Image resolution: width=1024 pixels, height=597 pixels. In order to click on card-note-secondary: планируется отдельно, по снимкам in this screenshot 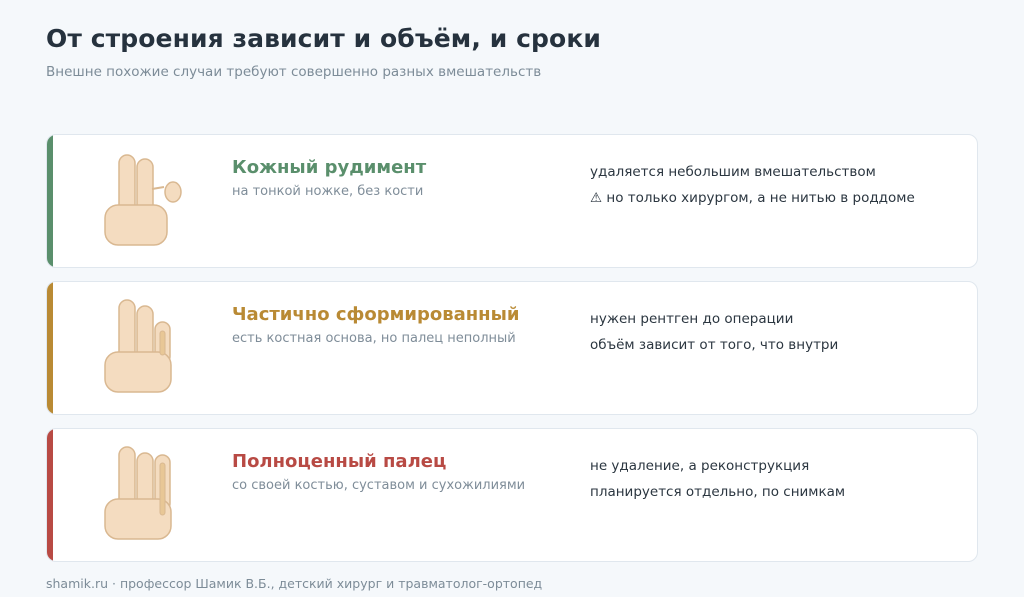, I will do `click(718, 492)`.